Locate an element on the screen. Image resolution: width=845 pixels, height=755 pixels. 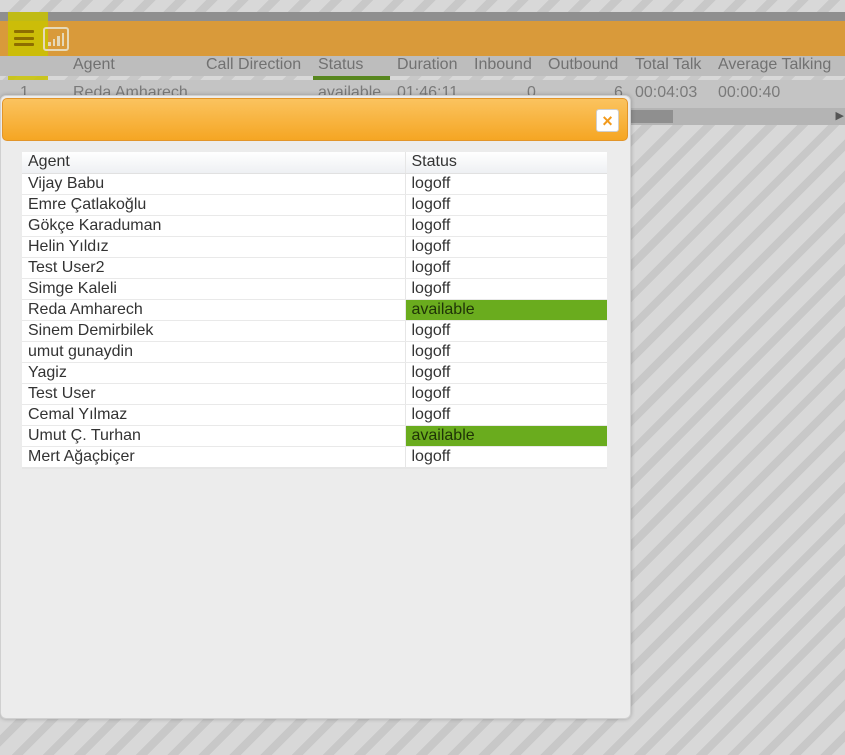
agent-name-cell: Gökçe Karaduman is located at coordinates (214, 226).